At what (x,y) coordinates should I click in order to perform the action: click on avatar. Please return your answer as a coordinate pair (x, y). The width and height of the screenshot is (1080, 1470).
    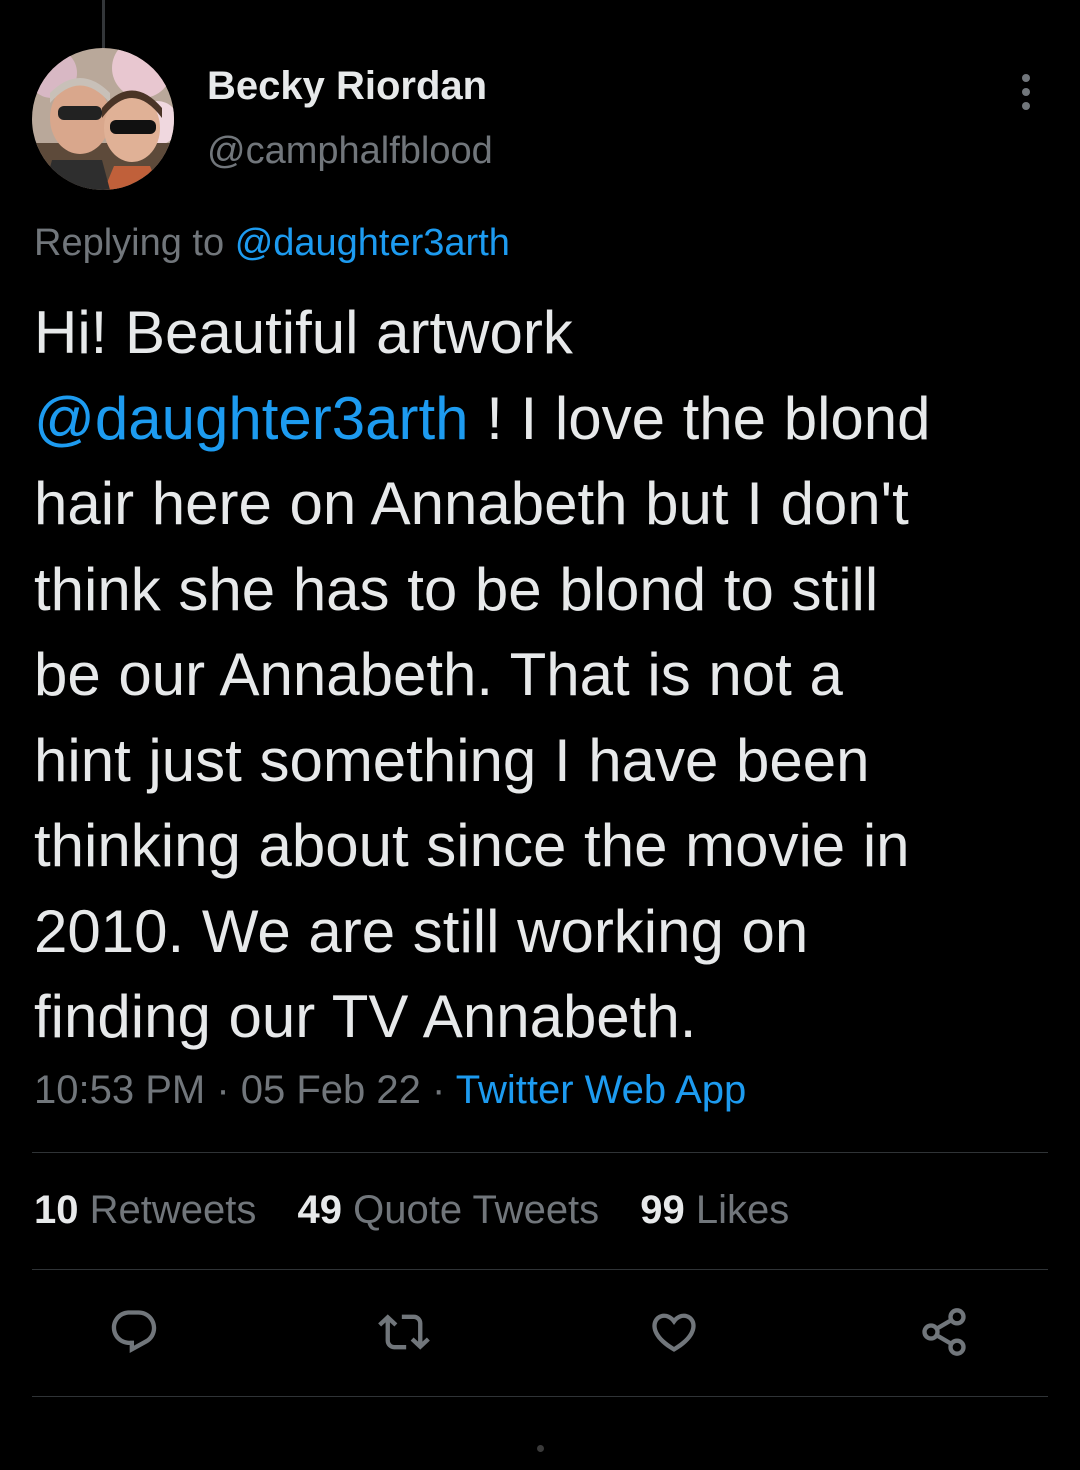
    Looking at the image, I should click on (103, 119).